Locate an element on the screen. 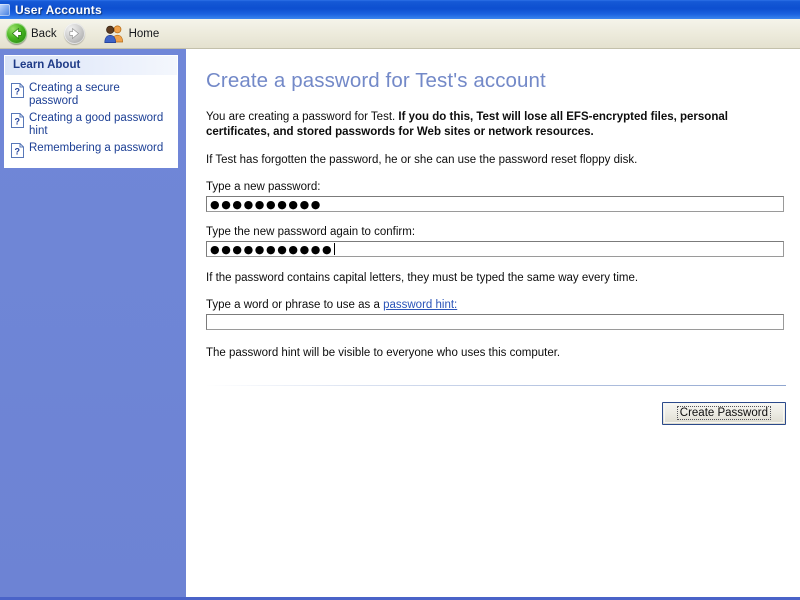 The height and width of the screenshot is (600, 800). forward-button is located at coordinates (78, 34).